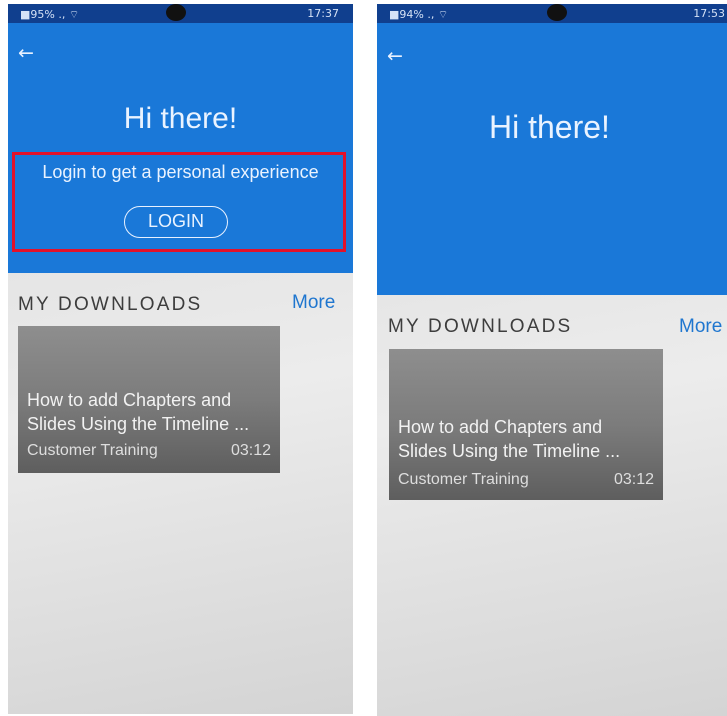 The width and height of the screenshot is (727, 716). What do you see at coordinates (323, 13) in the screenshot?
I see `status-time: 17:37` at bounding box center [323, 13].